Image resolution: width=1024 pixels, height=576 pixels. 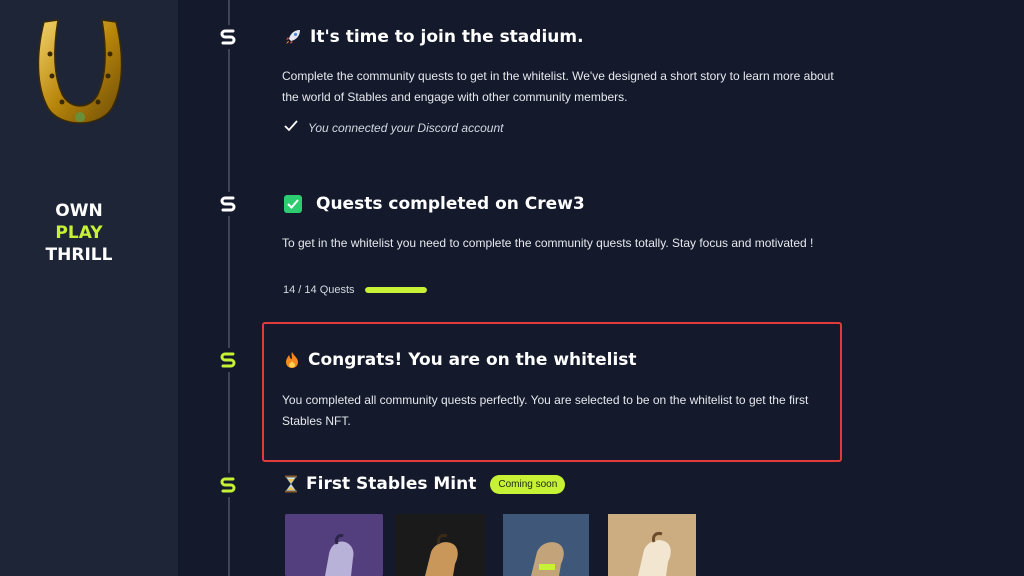 I want to click on progress-bar, so click(x=395, y=290).